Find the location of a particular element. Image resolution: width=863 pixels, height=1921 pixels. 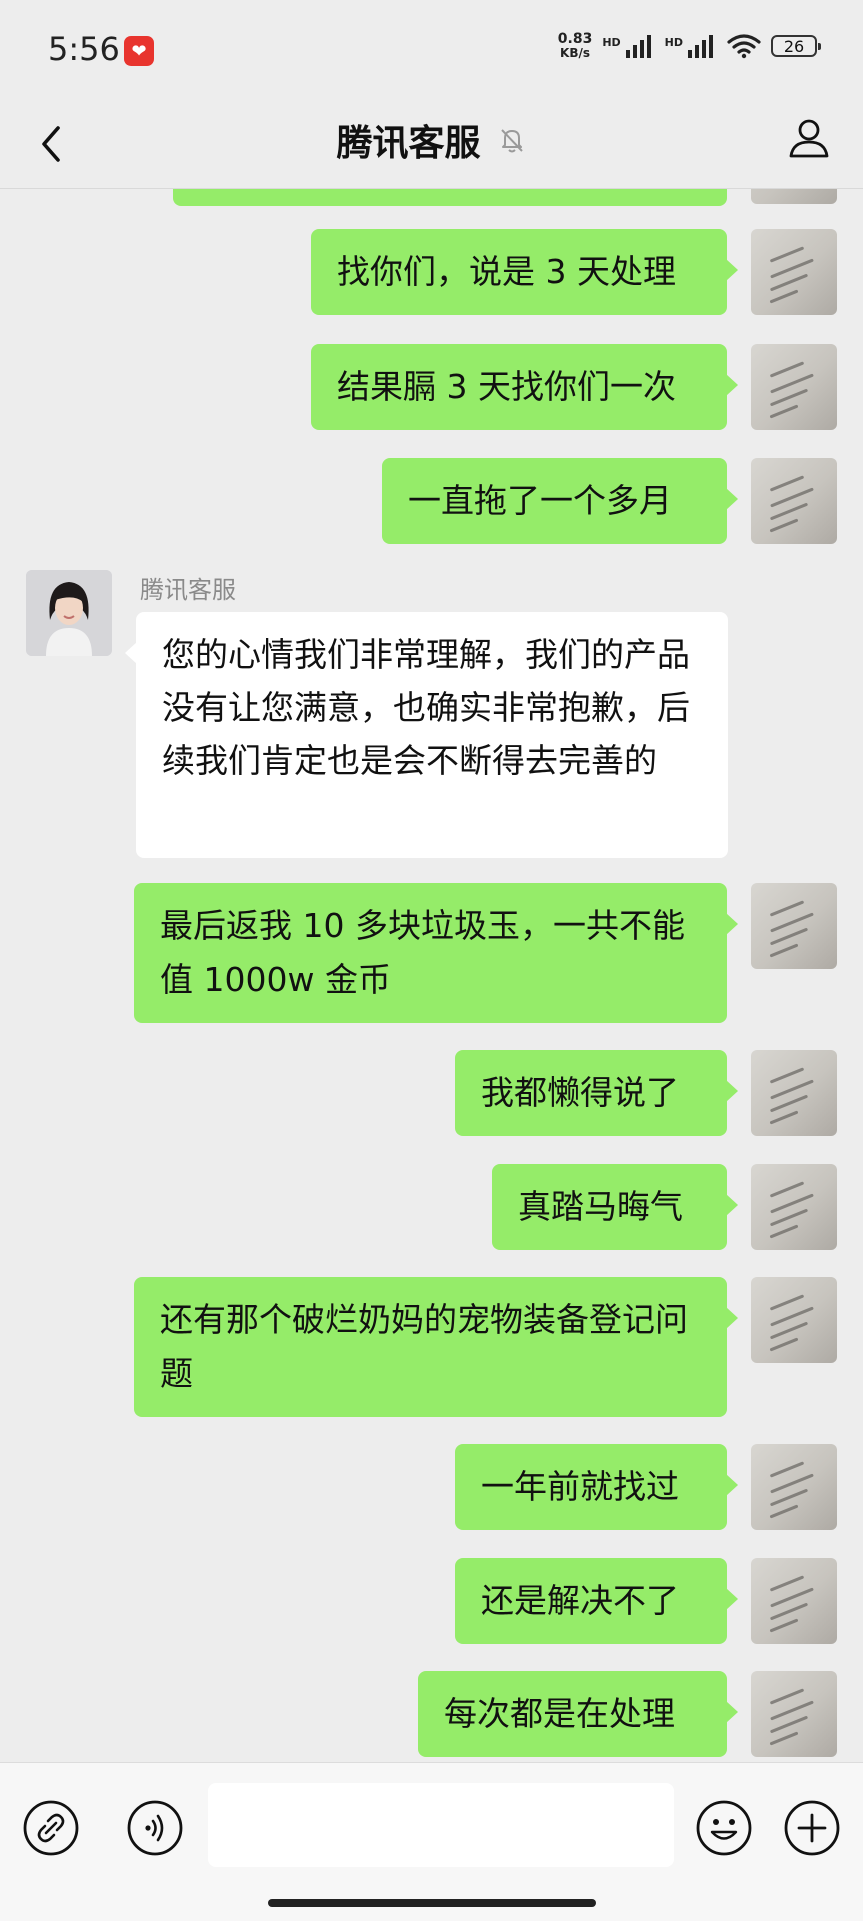

agent-photo-icon is located at coordinates (69, 613).